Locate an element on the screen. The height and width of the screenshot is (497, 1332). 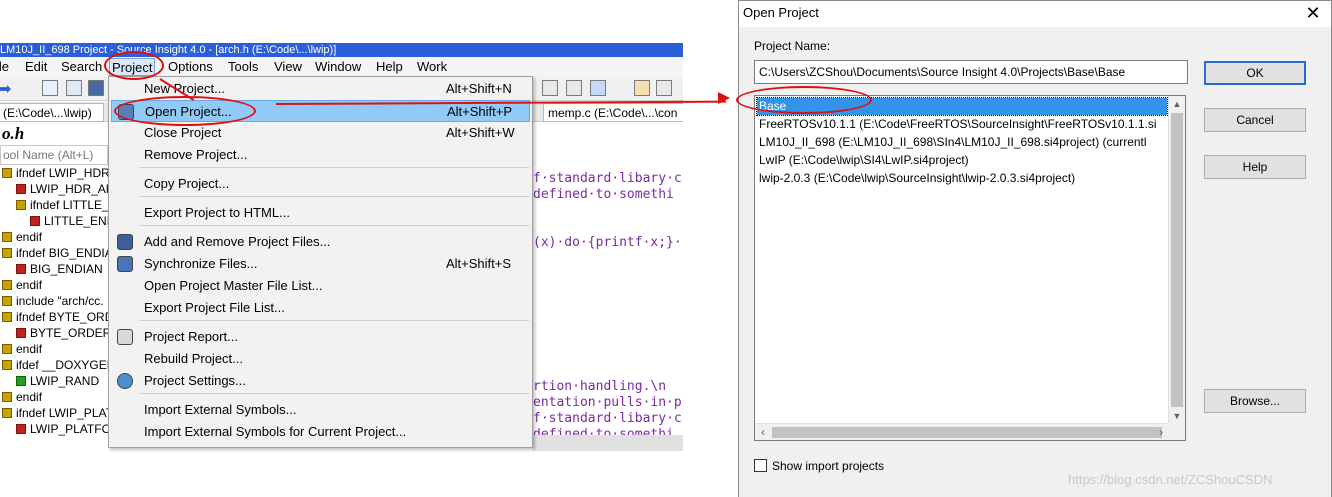
project-list-item: LwIP (E:\Code\lwip\SI4\LwIP.si4project) is located at coordinates (962, 160).